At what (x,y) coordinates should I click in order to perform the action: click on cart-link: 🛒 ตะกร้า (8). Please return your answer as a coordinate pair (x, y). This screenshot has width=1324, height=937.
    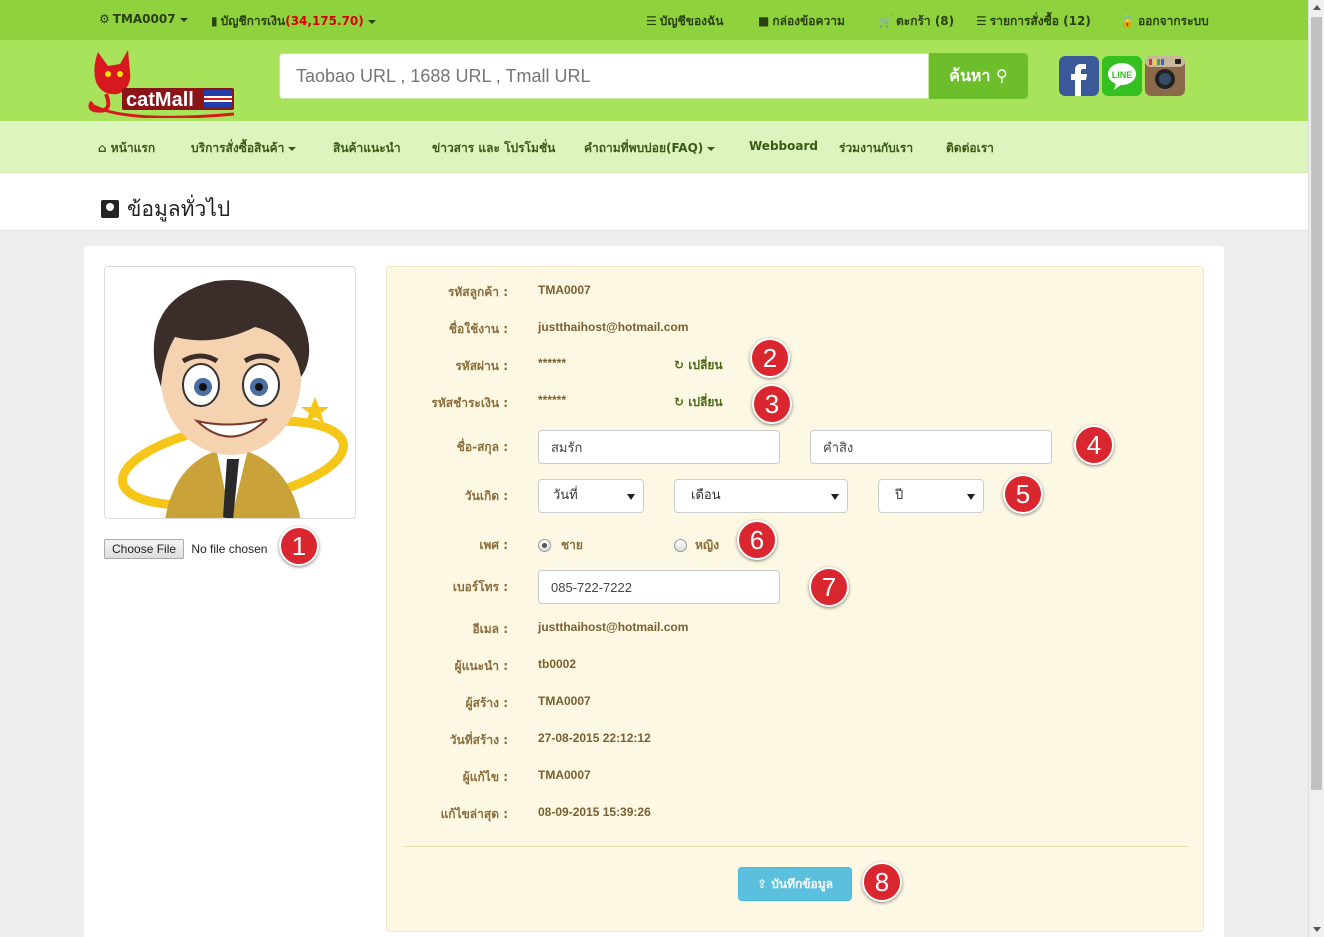
    Looking at the image, I should click on (916, 21).